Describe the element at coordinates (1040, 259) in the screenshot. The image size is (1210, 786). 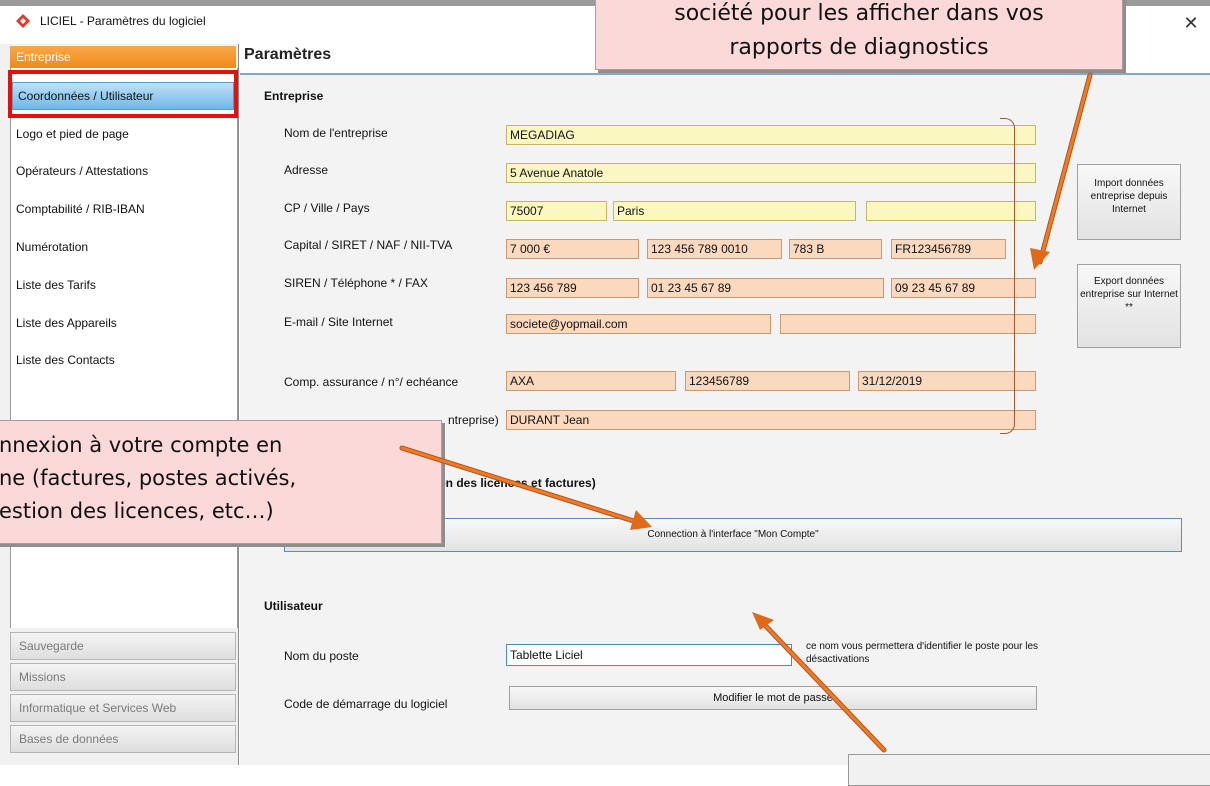
I see `arrow-top-head` at that location.